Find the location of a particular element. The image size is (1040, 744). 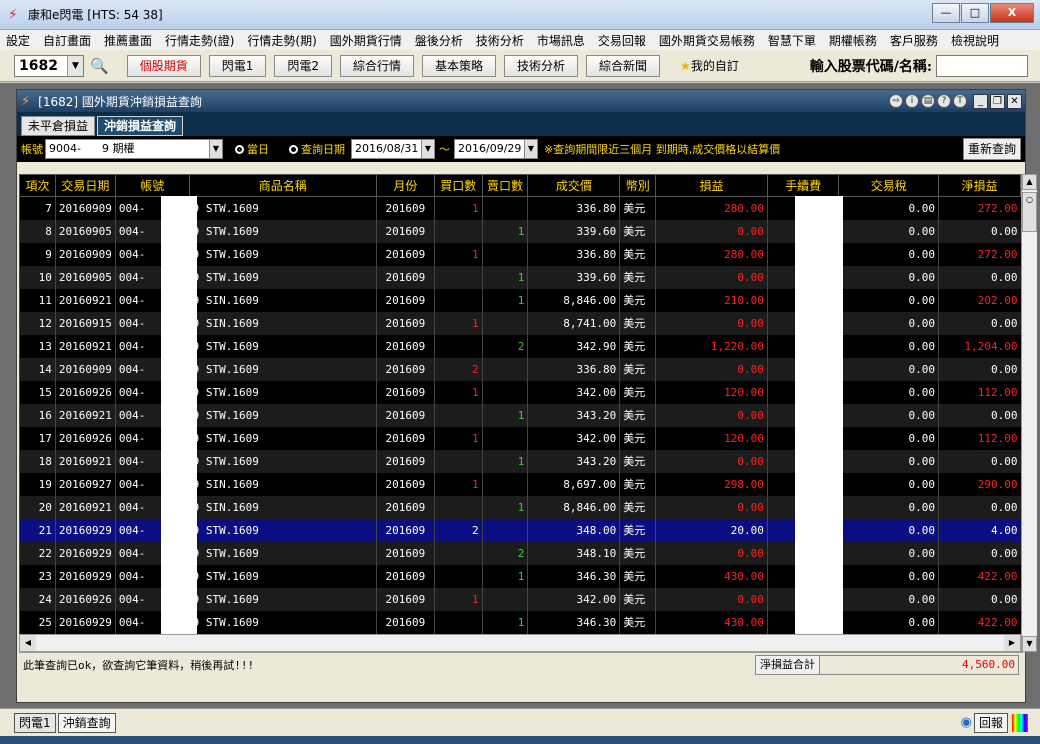

column-header: 損益 is located at coordinates (711, 185).